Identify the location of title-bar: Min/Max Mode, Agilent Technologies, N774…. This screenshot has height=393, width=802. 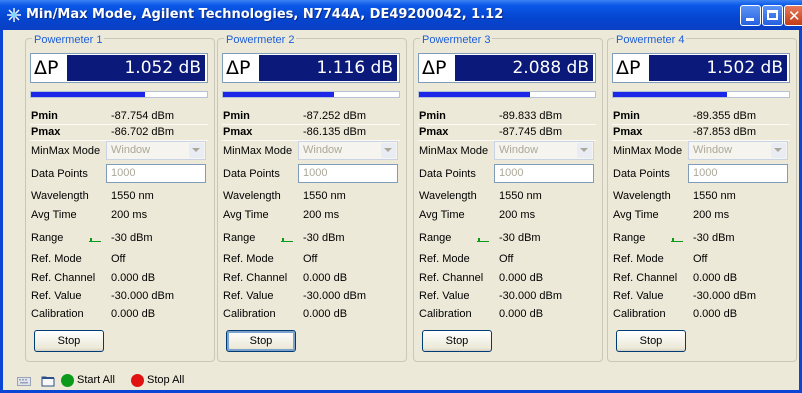
(401, 15).